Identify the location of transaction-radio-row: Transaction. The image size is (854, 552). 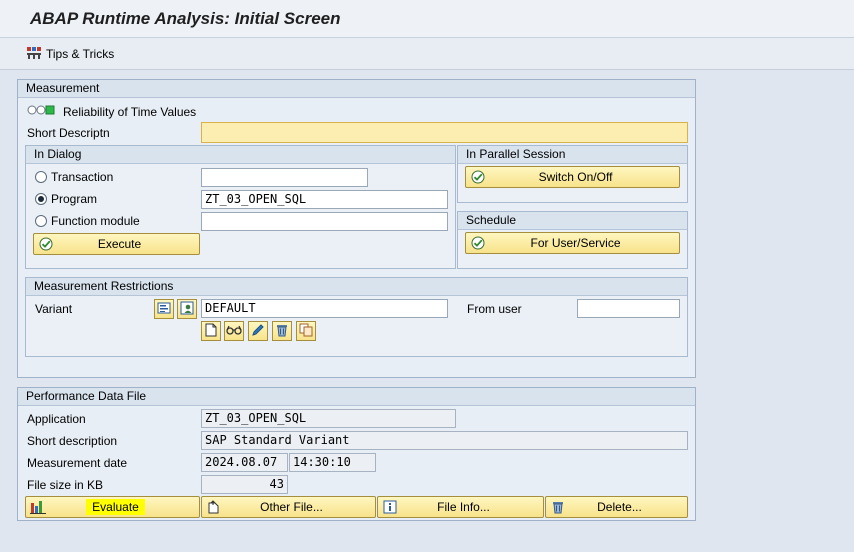
(74, 177).